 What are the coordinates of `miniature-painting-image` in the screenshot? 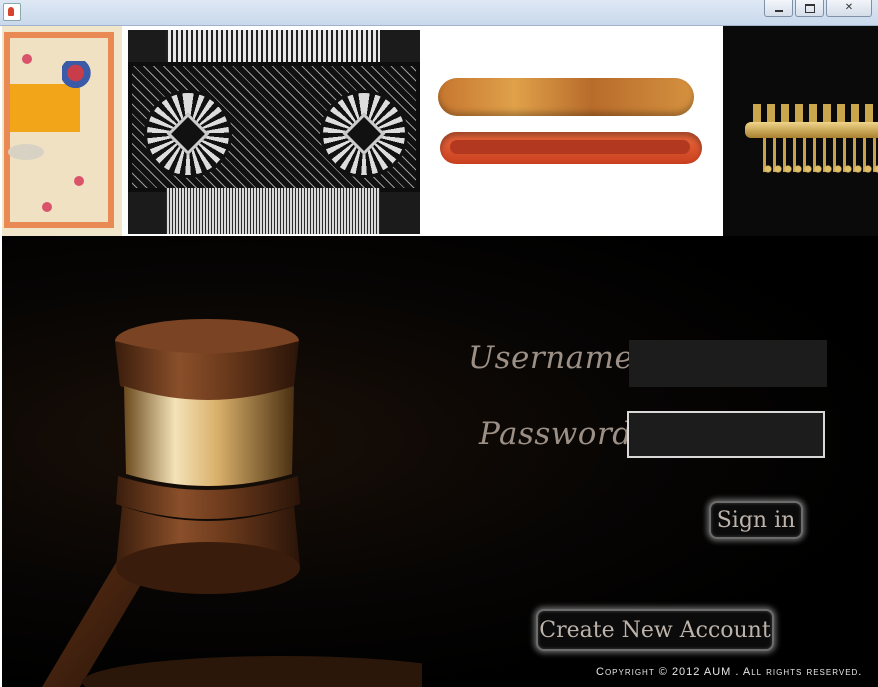 It's located at (62, 131).